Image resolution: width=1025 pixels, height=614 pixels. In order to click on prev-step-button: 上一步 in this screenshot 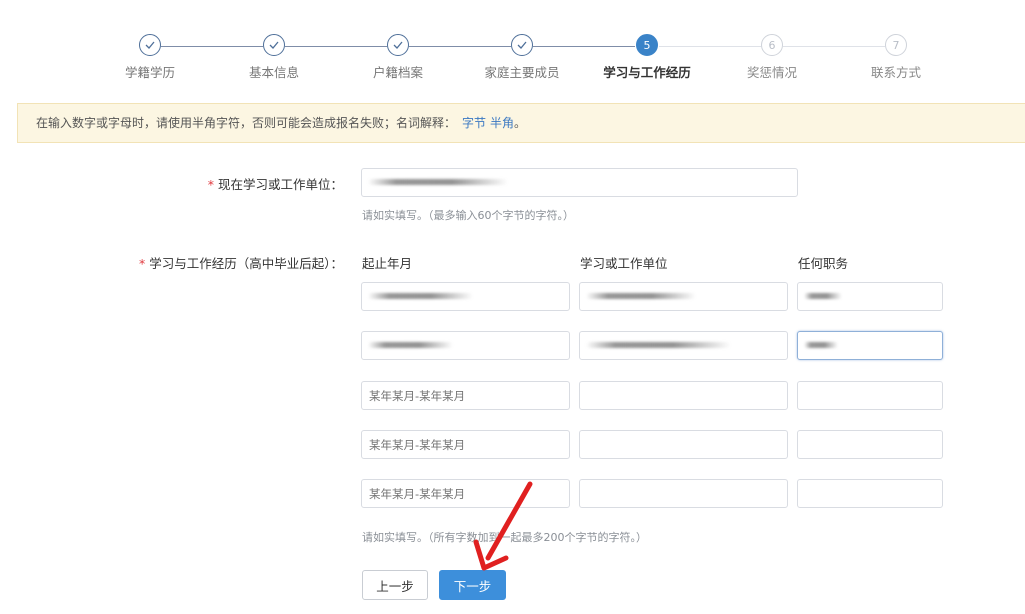, I will do `click(395, 585)`.